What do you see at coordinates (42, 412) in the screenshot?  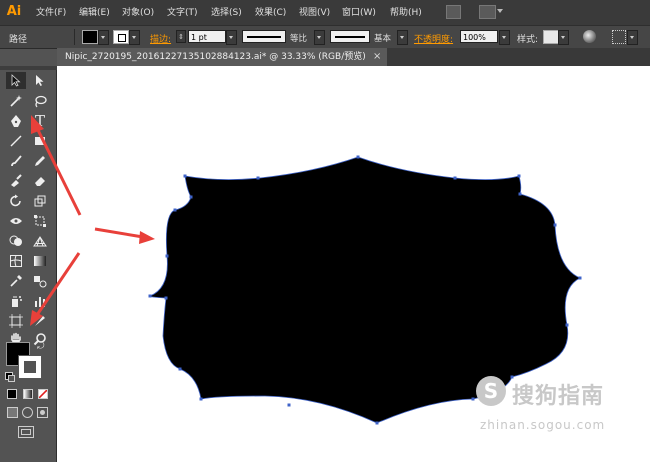 I see `draw-inside-icon` at bounding box center [42, 412].